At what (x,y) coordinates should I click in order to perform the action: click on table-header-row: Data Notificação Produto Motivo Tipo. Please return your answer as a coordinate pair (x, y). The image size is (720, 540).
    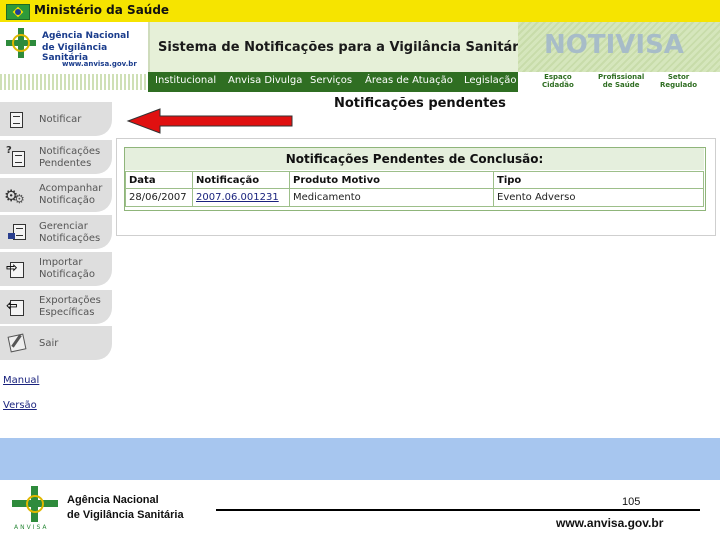
    Looking at the image, I should click on (414, 180).